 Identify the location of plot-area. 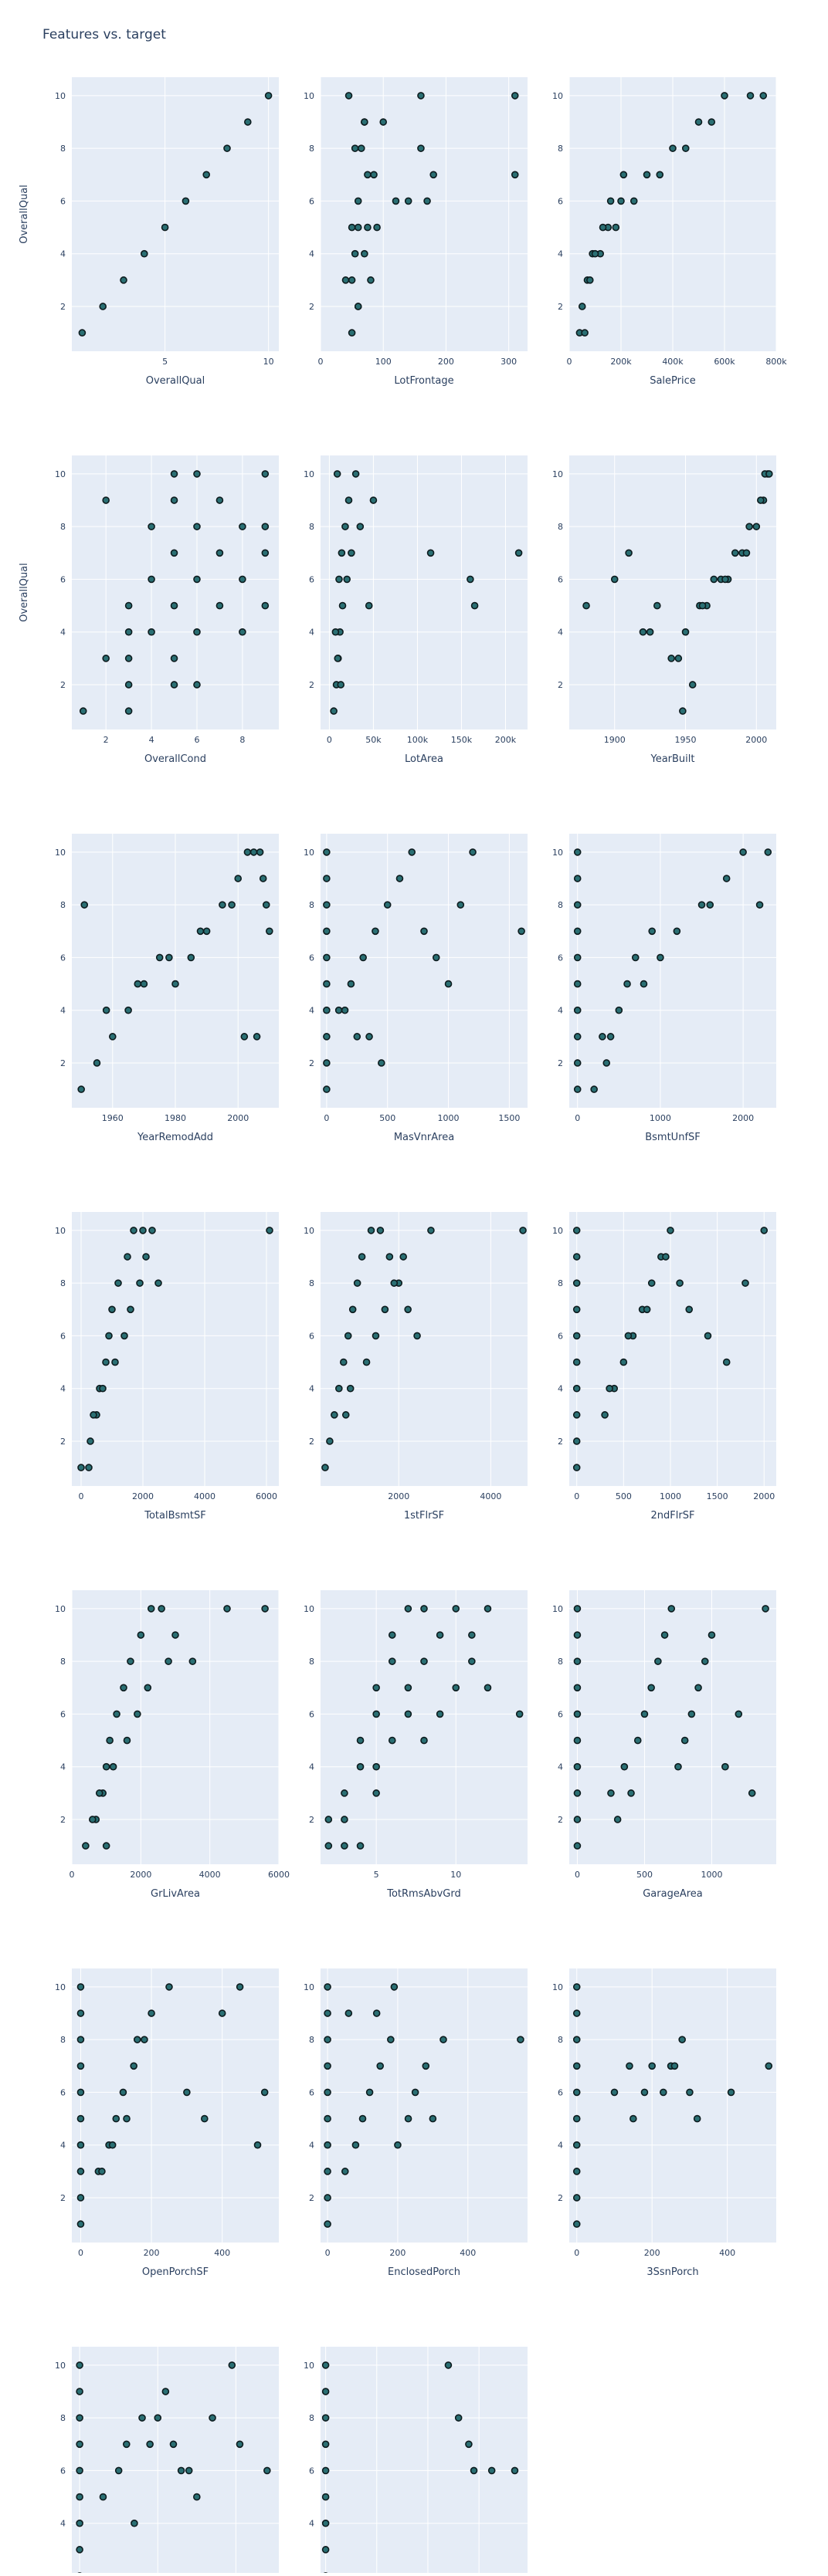
(424, 971).